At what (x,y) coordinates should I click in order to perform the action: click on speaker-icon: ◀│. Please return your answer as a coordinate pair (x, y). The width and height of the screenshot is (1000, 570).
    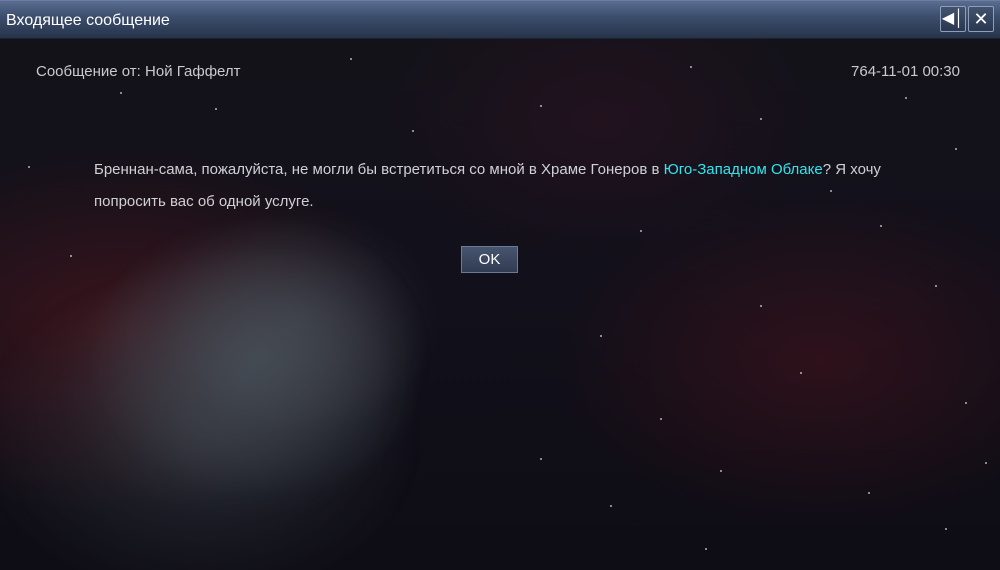
    Looking at the image, I should click on (953, 18).